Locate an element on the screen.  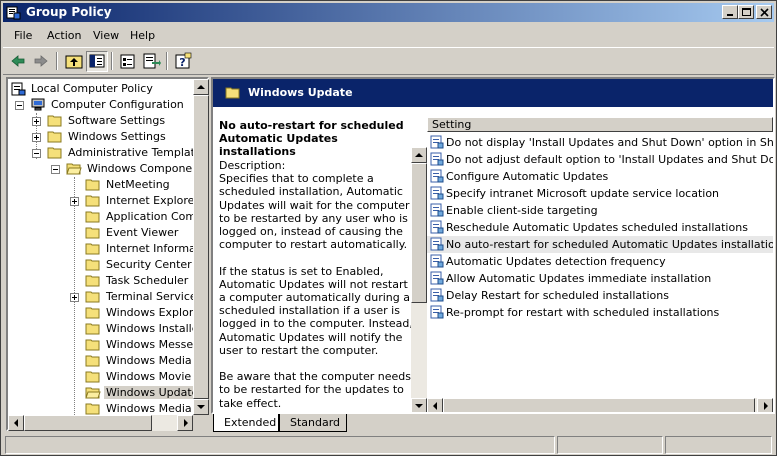
minimize-button is located at coordinates (730, 12).